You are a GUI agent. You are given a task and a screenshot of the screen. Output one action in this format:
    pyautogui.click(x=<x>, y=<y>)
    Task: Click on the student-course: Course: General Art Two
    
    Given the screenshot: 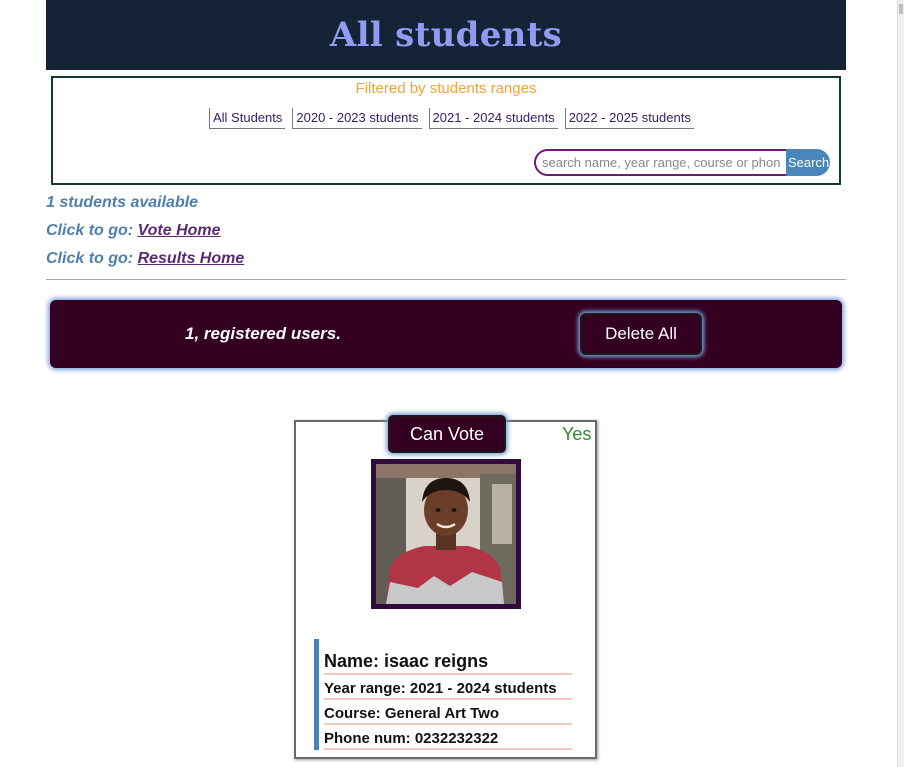 What is the action you would take?
    pyautogui.click(x=448, y=712)
    